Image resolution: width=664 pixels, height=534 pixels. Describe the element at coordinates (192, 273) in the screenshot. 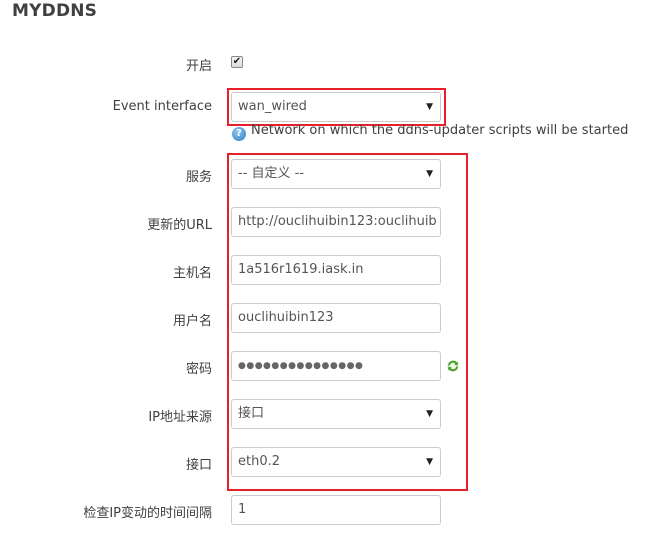

I see `hostname-label: 主机名` at that location.